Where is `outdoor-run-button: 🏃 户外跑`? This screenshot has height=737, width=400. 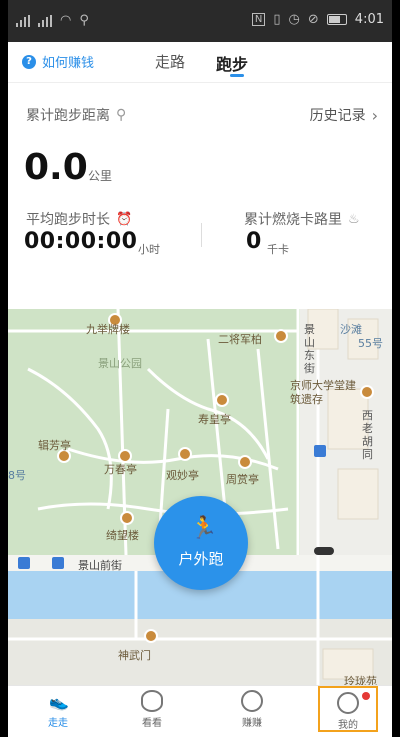 outdoor-run-button: 🏃 户外跑 is located at coordinates (201, 543).